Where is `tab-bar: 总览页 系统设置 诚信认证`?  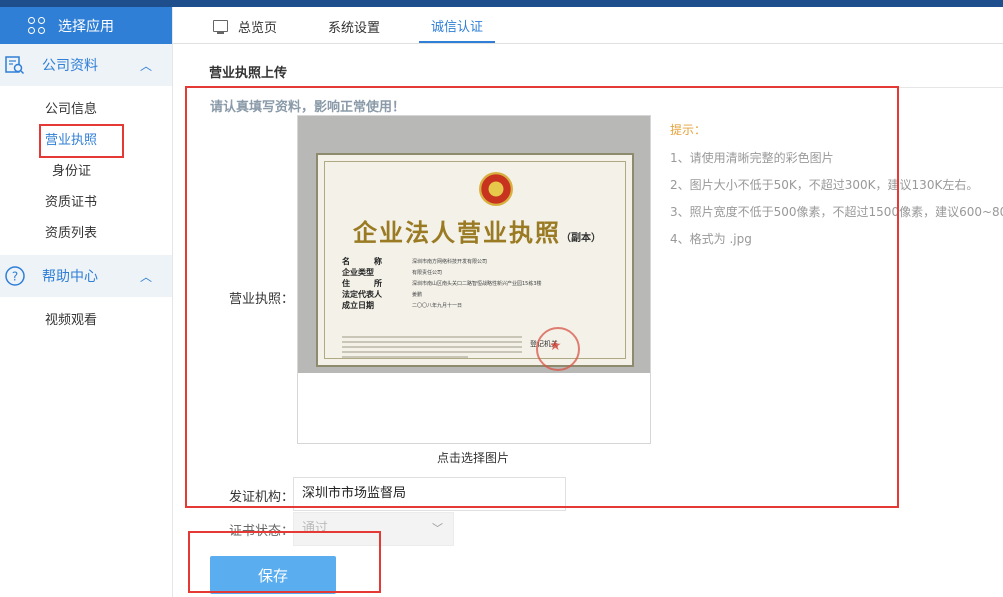
tab-bar: 总览页 系统设置 诚信认证 is located at coordinates (588, 25).